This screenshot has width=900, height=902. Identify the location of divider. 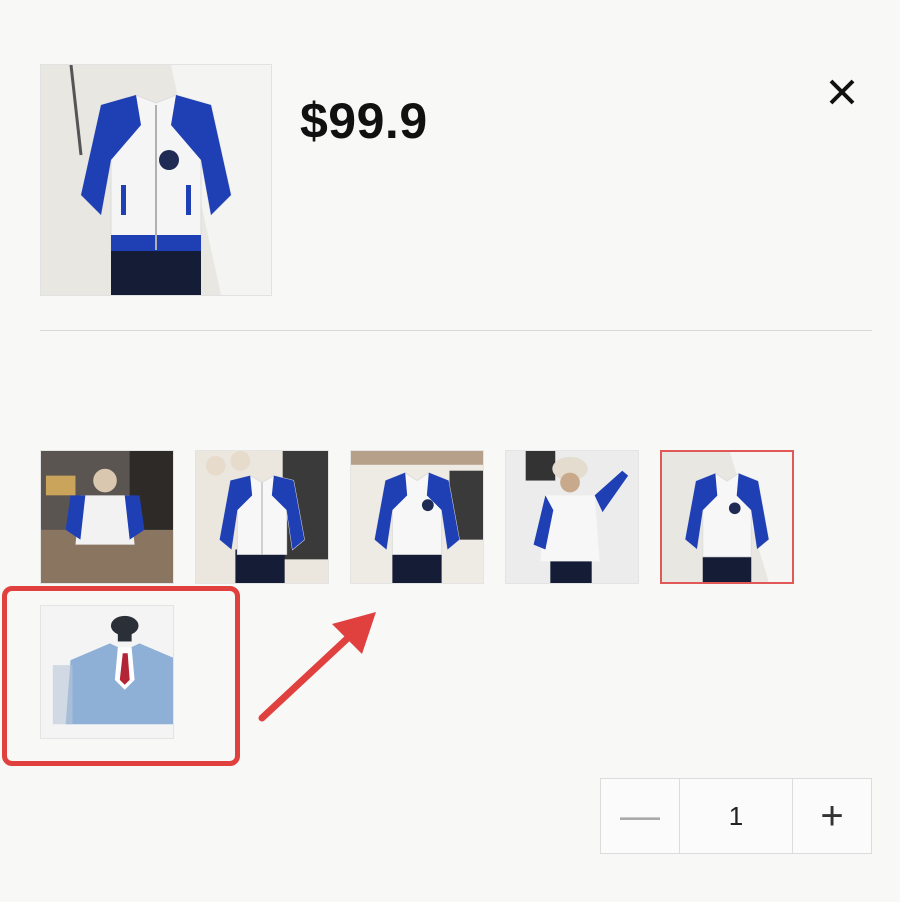
(456, 330).